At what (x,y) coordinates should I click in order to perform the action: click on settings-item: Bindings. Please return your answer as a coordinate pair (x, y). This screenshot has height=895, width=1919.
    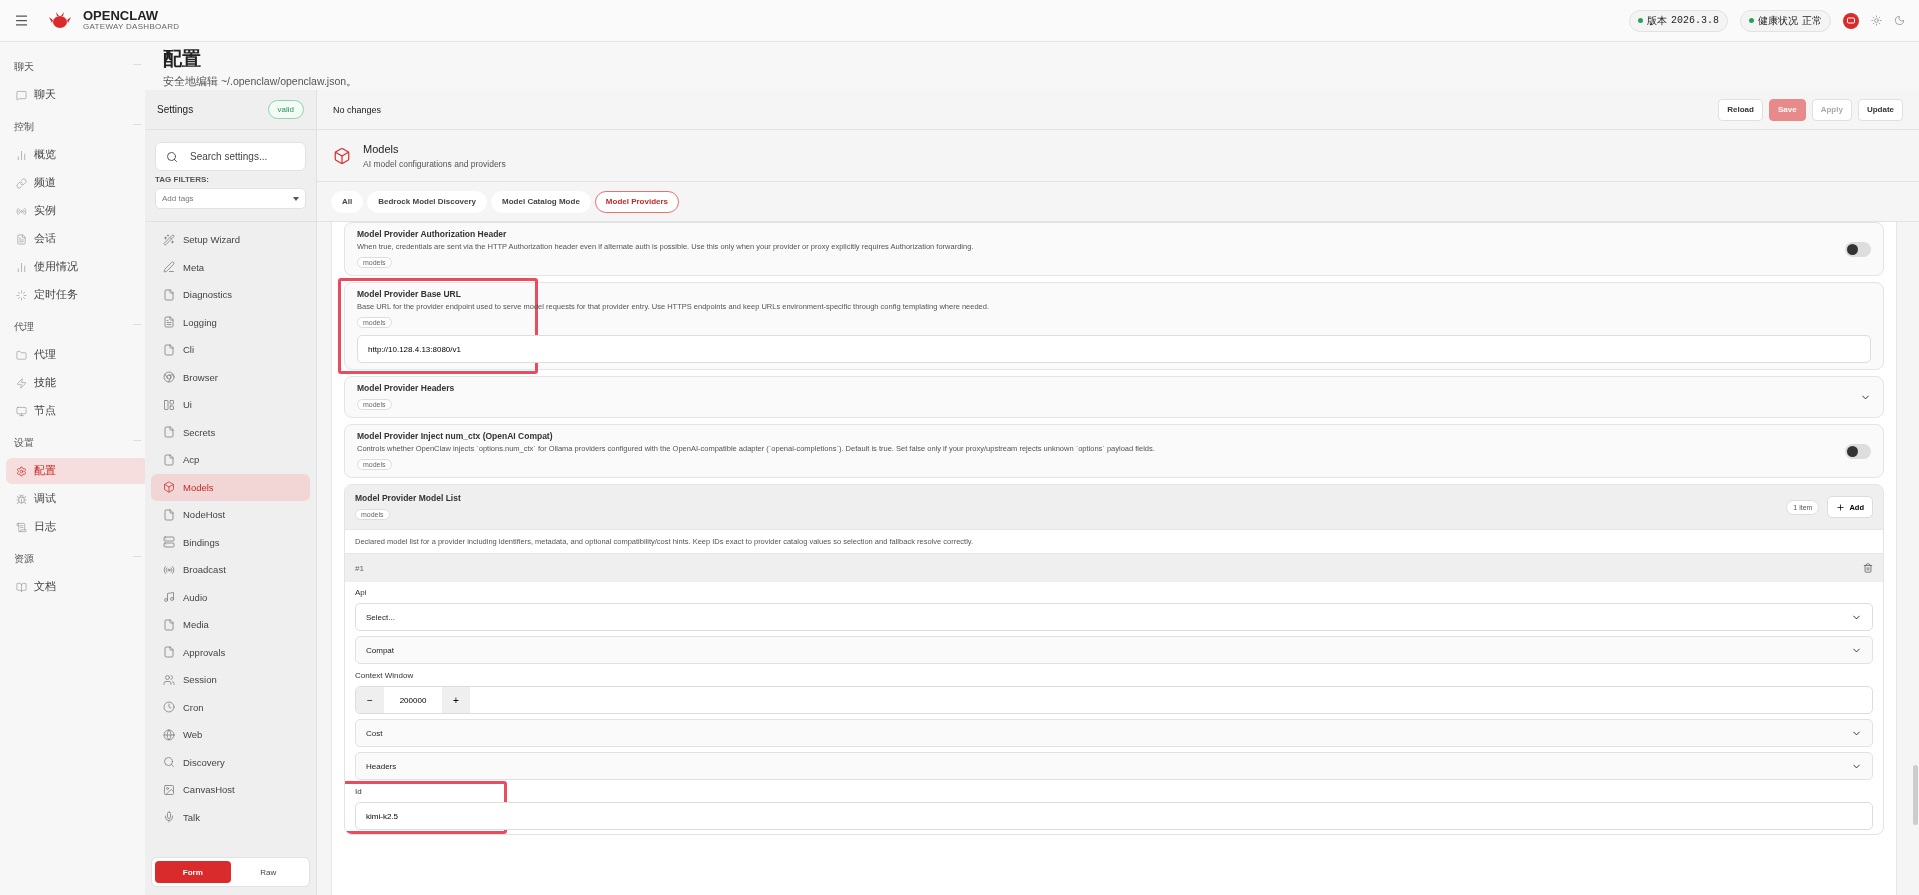
    Looking at the image, I should click on (230, 542).